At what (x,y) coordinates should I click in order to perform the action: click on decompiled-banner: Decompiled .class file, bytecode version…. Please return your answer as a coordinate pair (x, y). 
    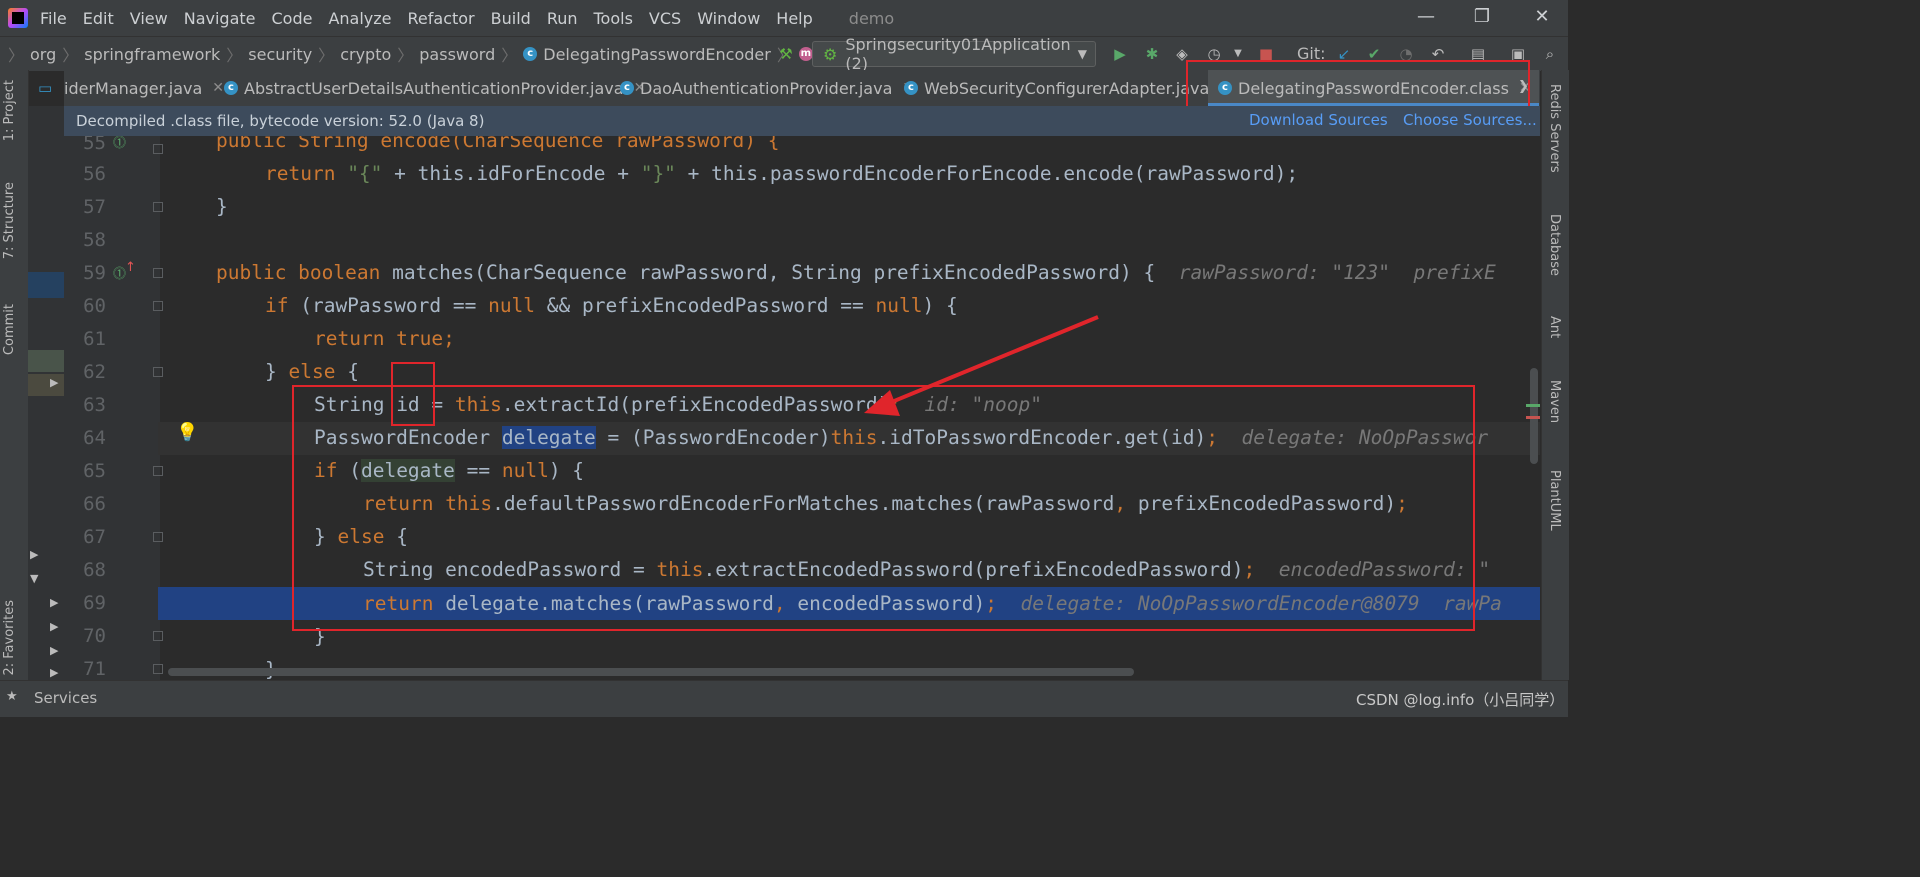
    Looking at the image, I should click on (802, 121).